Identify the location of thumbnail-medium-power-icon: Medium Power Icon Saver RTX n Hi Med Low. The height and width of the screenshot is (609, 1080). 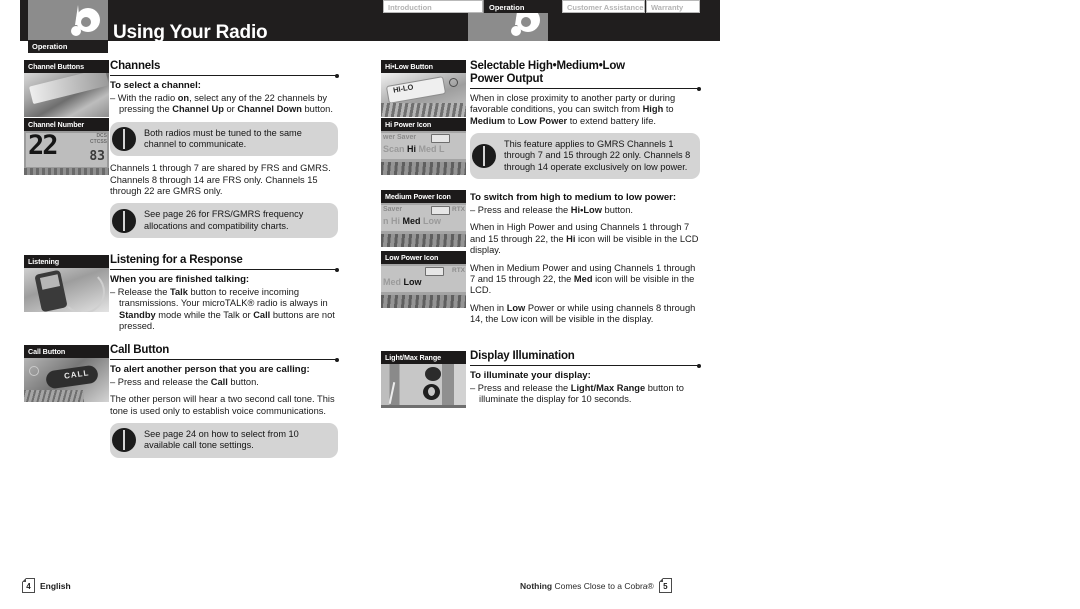
(423, 218).